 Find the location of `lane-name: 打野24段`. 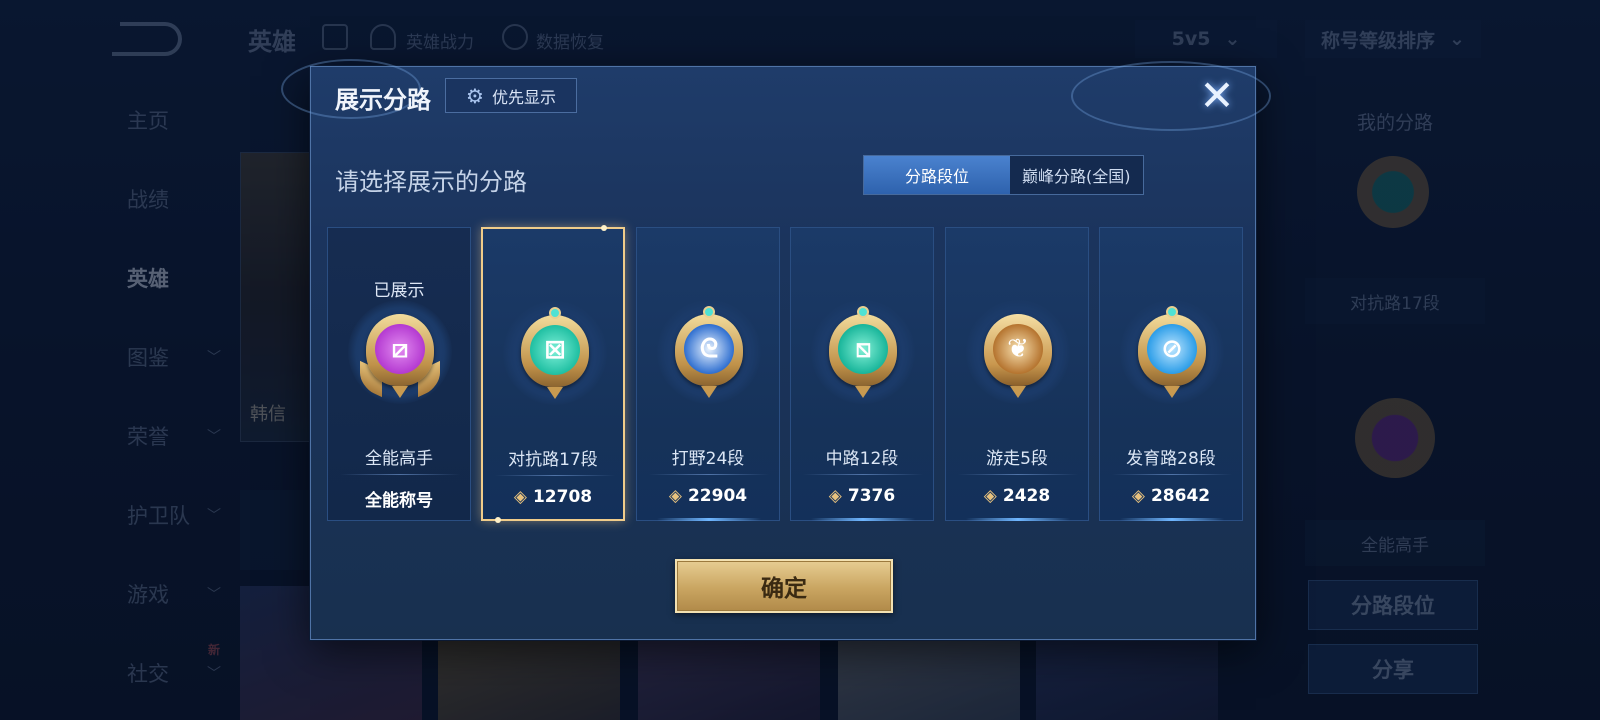

lane-name: 打野24段 is located at coordinates (708, 459).